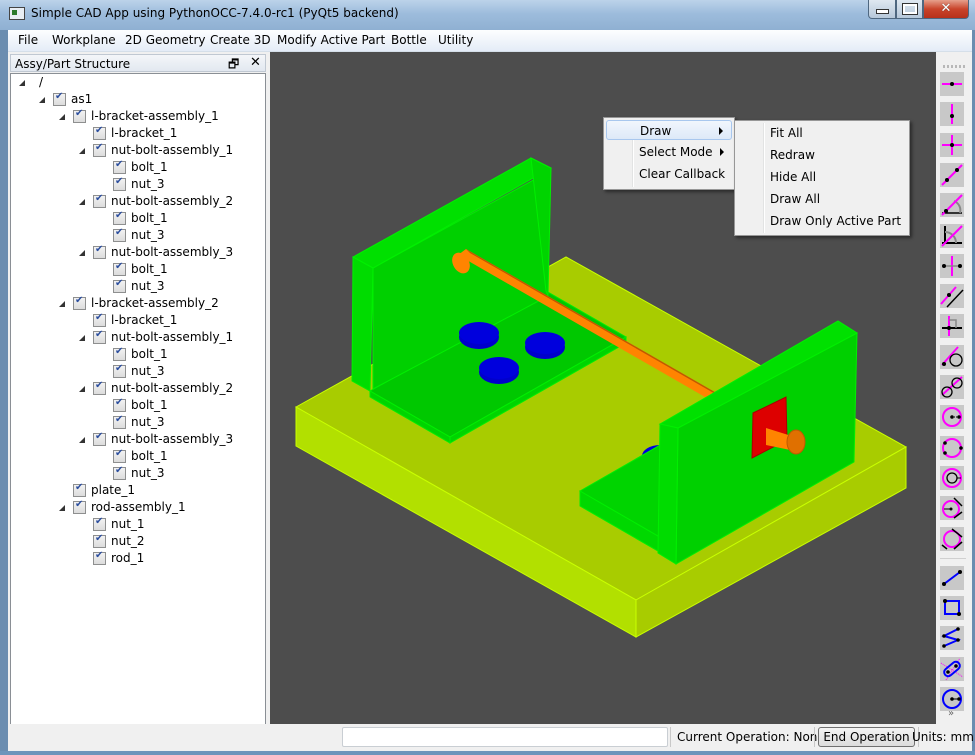 The image size is (975, 755). Describe the element at coordinates (138, 83) in the screenshot. I see `tree-item: /` at that location.